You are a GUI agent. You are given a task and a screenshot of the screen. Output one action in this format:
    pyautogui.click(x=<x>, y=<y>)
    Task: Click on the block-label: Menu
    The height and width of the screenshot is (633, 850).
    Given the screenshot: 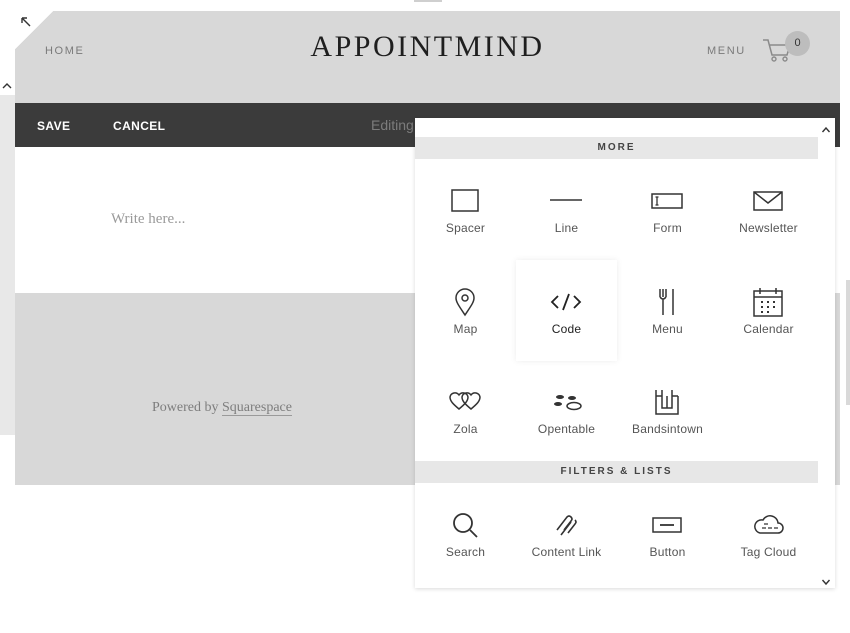 What is the action you would take?
    pyautogui.click(x=667, y=329)
    